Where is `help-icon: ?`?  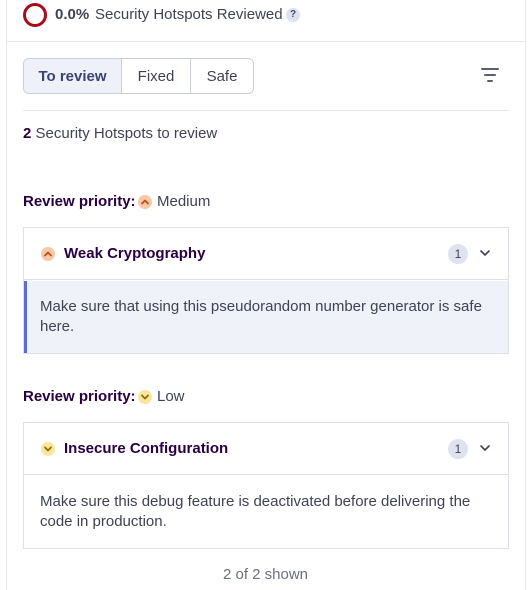
help-icon: ? is located at coordinates (293, 15).